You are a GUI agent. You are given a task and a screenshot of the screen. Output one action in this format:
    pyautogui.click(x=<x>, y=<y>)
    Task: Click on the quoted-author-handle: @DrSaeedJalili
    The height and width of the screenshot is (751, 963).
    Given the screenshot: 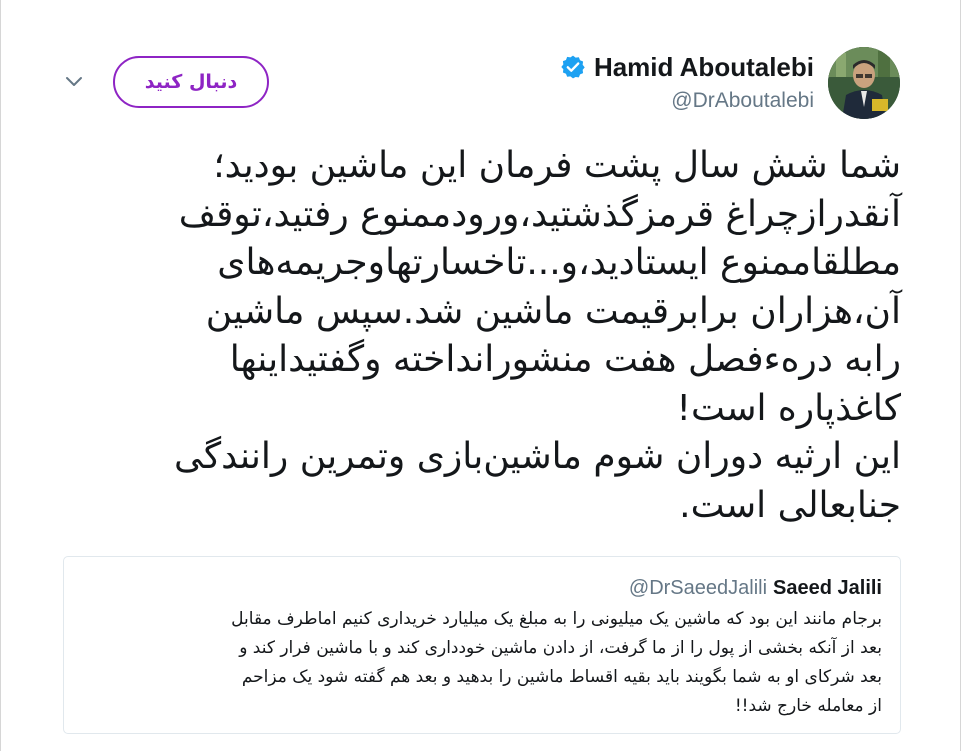 What is the action you would take?
    pyautogui.click(x=698, y=588)
    